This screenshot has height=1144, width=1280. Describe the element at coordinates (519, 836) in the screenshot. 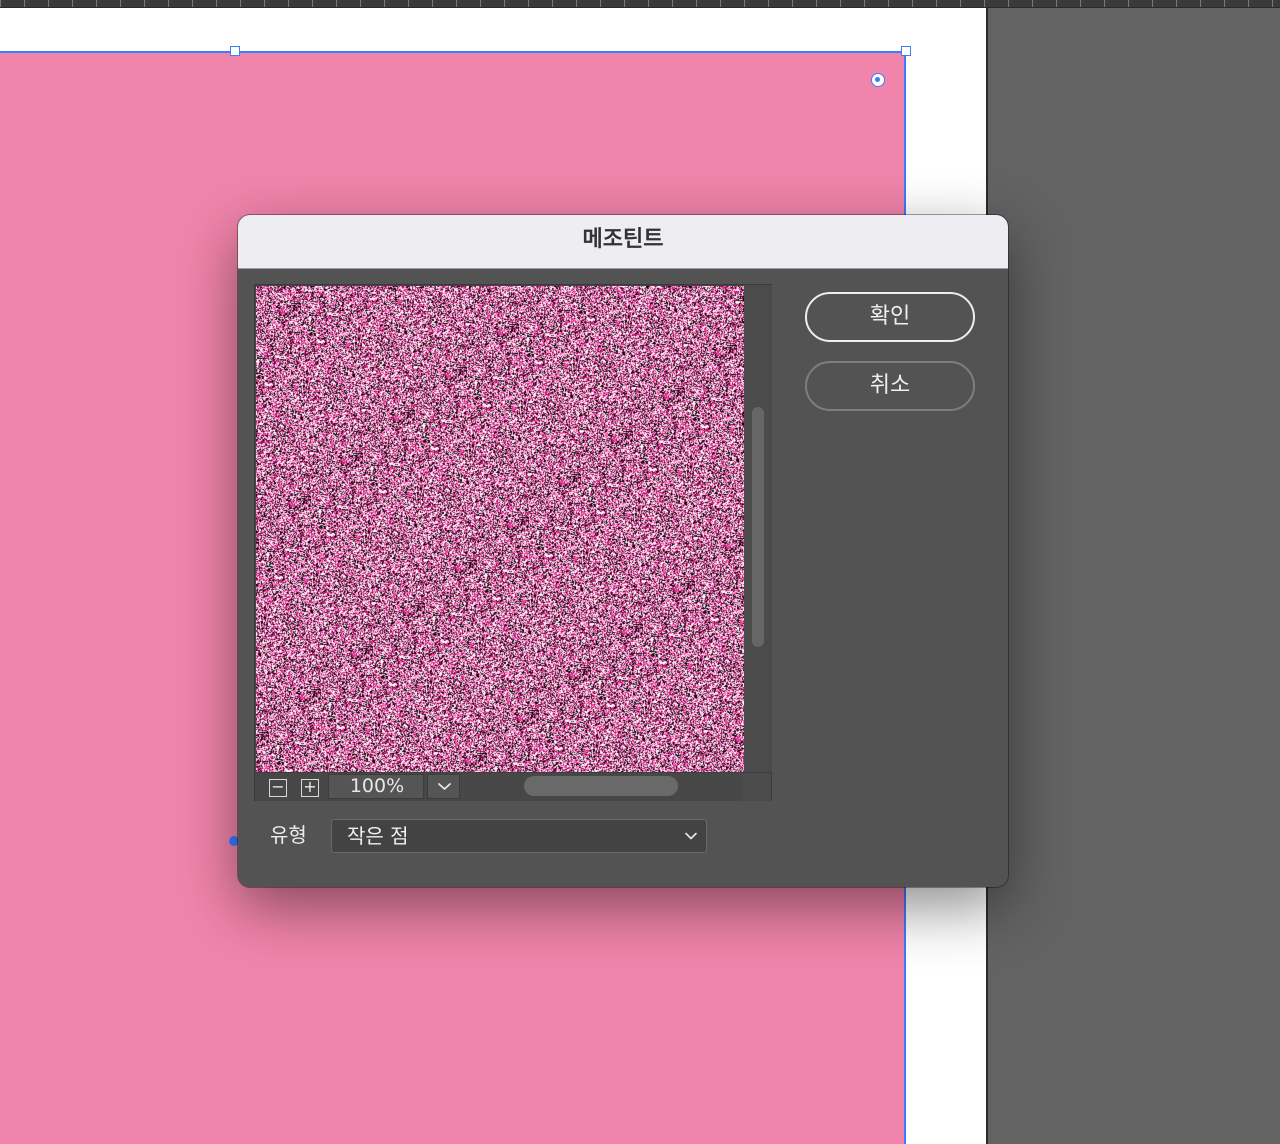

I see `type-select: 작은 점` at that location.